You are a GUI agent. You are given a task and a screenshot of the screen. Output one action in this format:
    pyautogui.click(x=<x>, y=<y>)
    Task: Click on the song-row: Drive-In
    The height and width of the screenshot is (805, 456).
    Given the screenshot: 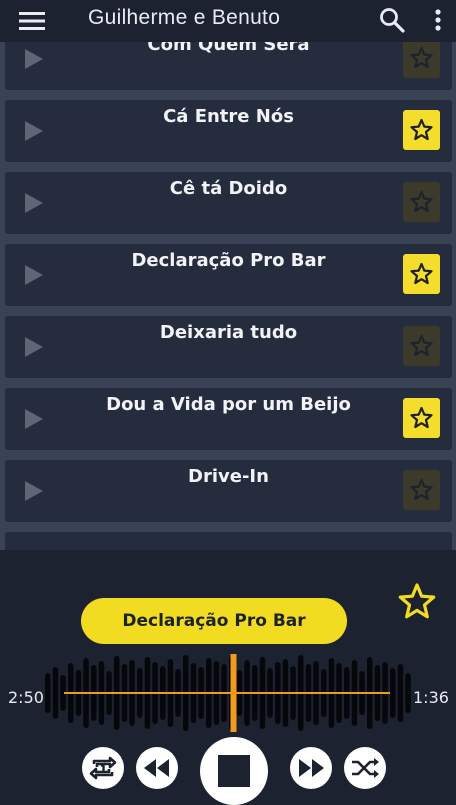 What is the action you would take?
    pyautogui.click(x=228, y=491)
    